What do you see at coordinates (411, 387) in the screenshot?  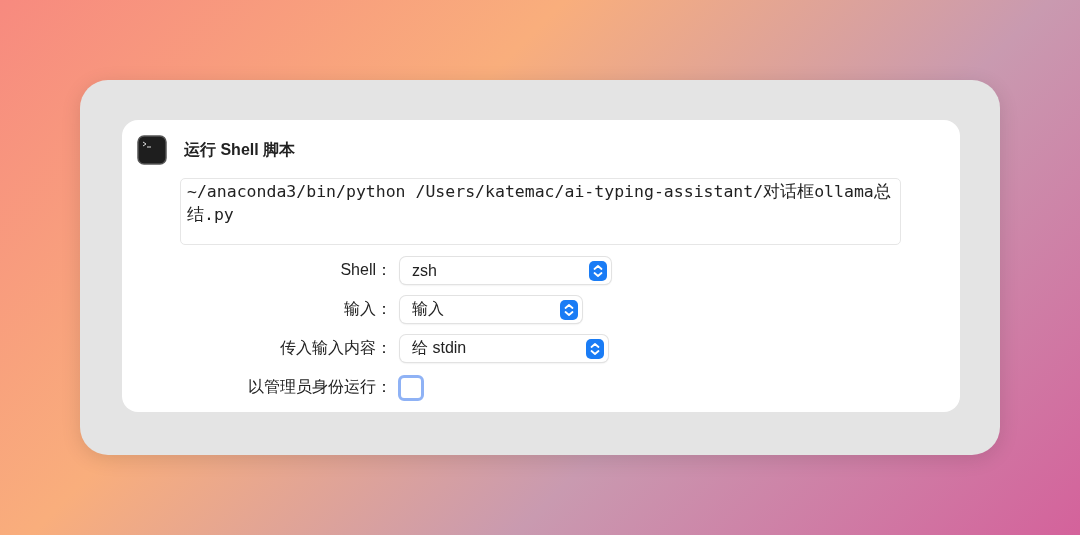 I see `checkbox` at bounding box center [411, 387].